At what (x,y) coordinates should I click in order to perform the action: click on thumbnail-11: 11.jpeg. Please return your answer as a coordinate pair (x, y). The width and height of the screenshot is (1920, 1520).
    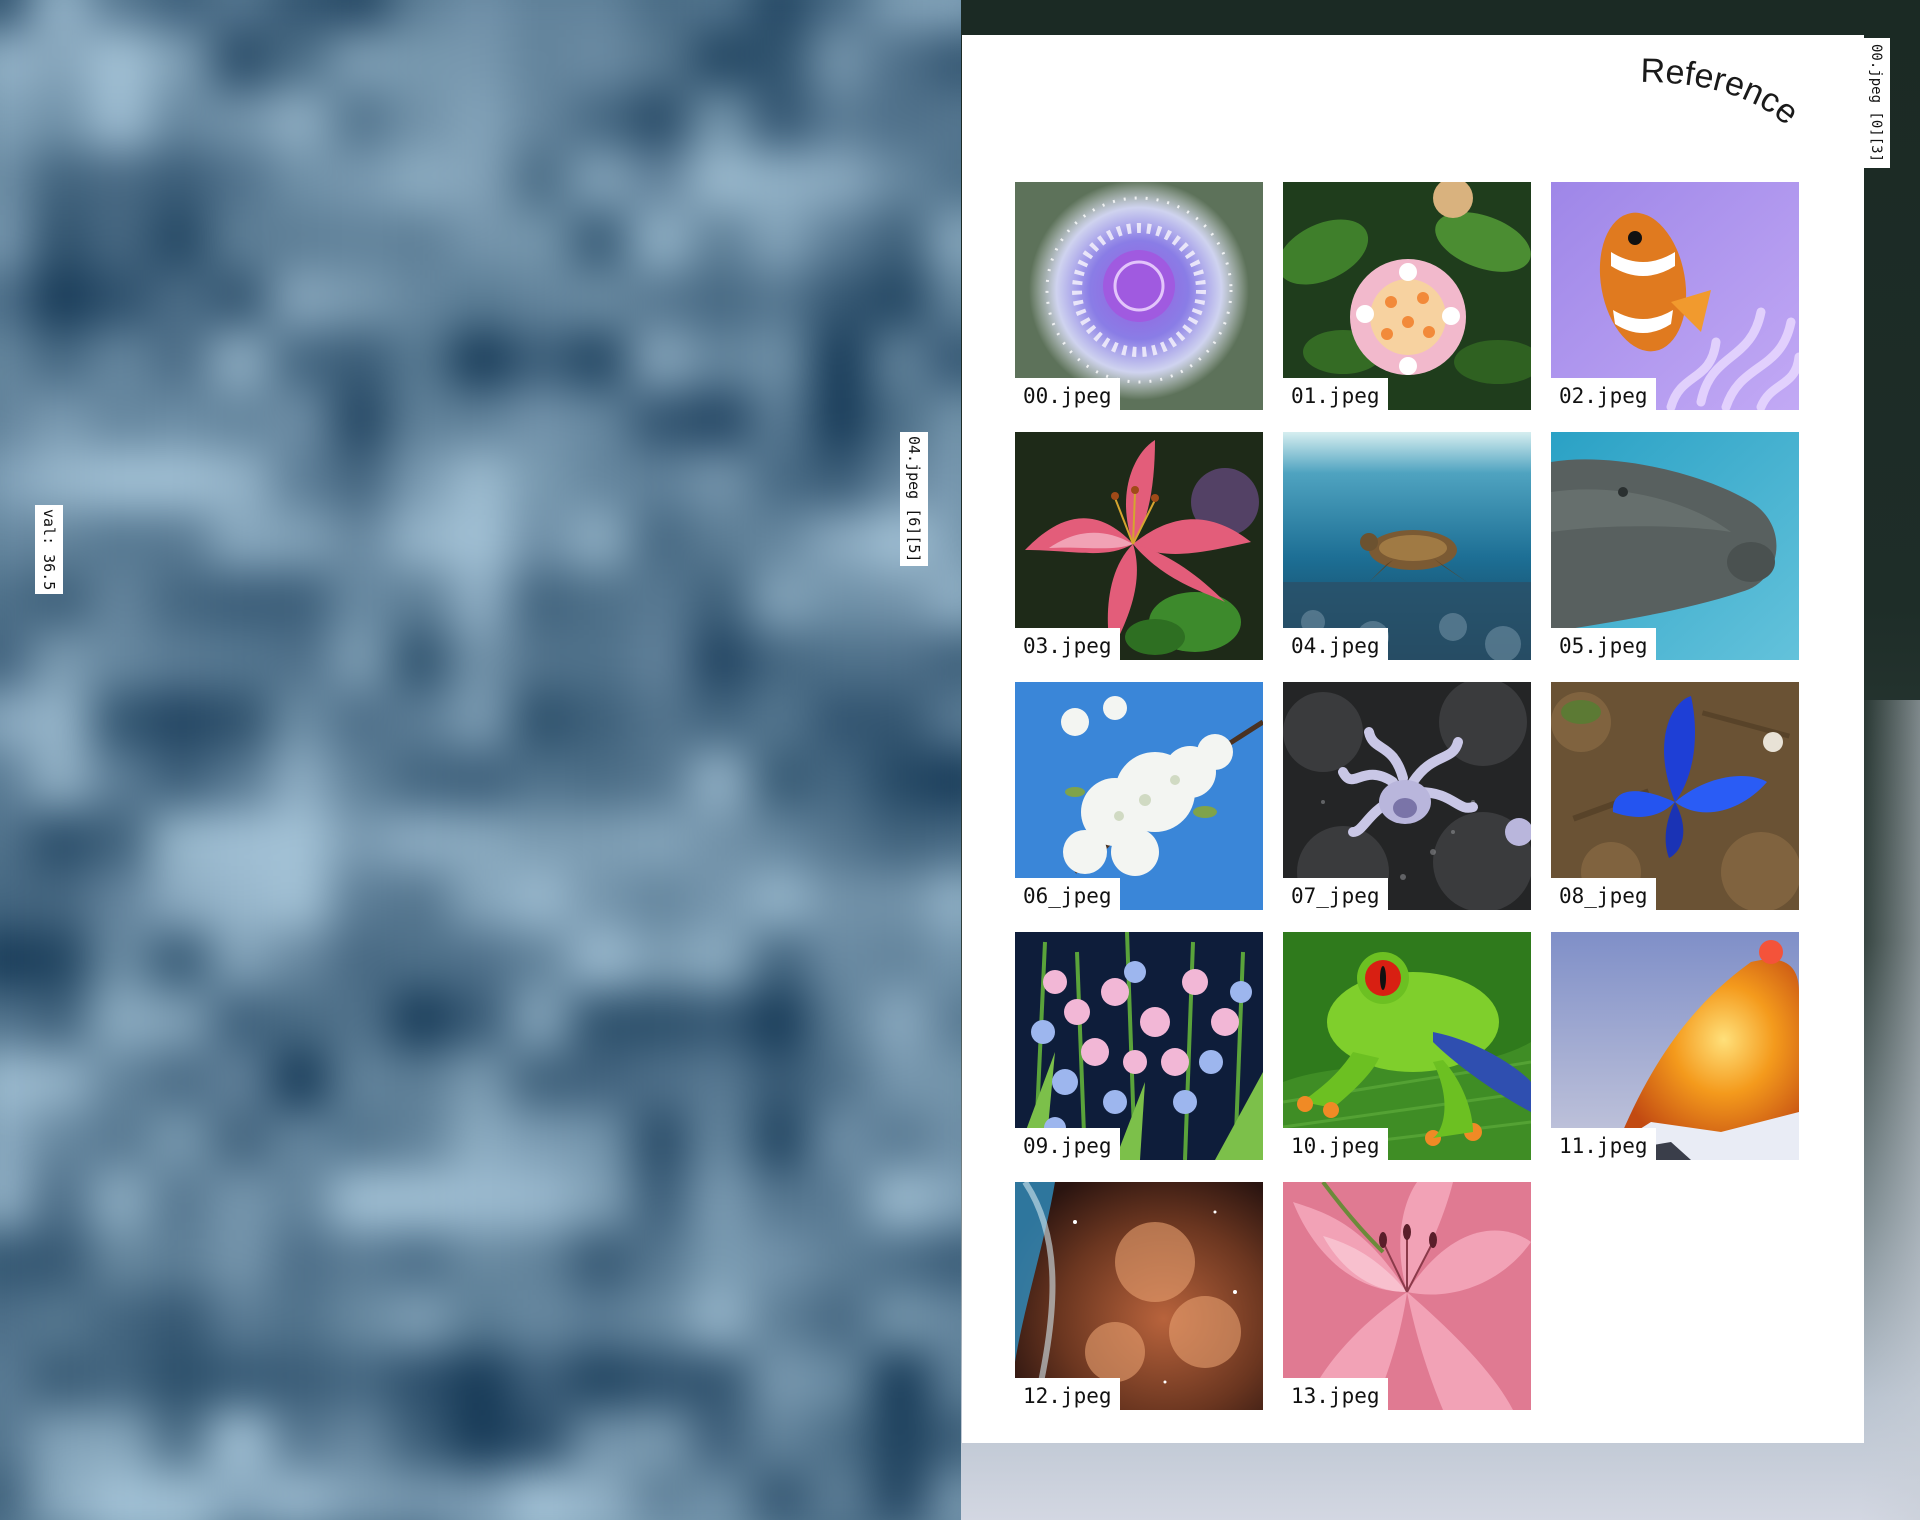
    Looking at the image, I should click on (1675, 1046).